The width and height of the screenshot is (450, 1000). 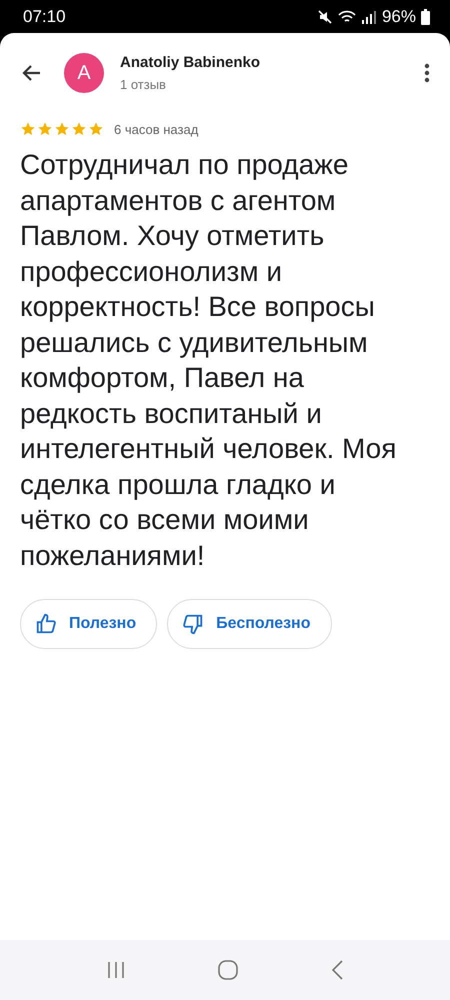 I want to click on home-icon, so click(x=227, y=970).